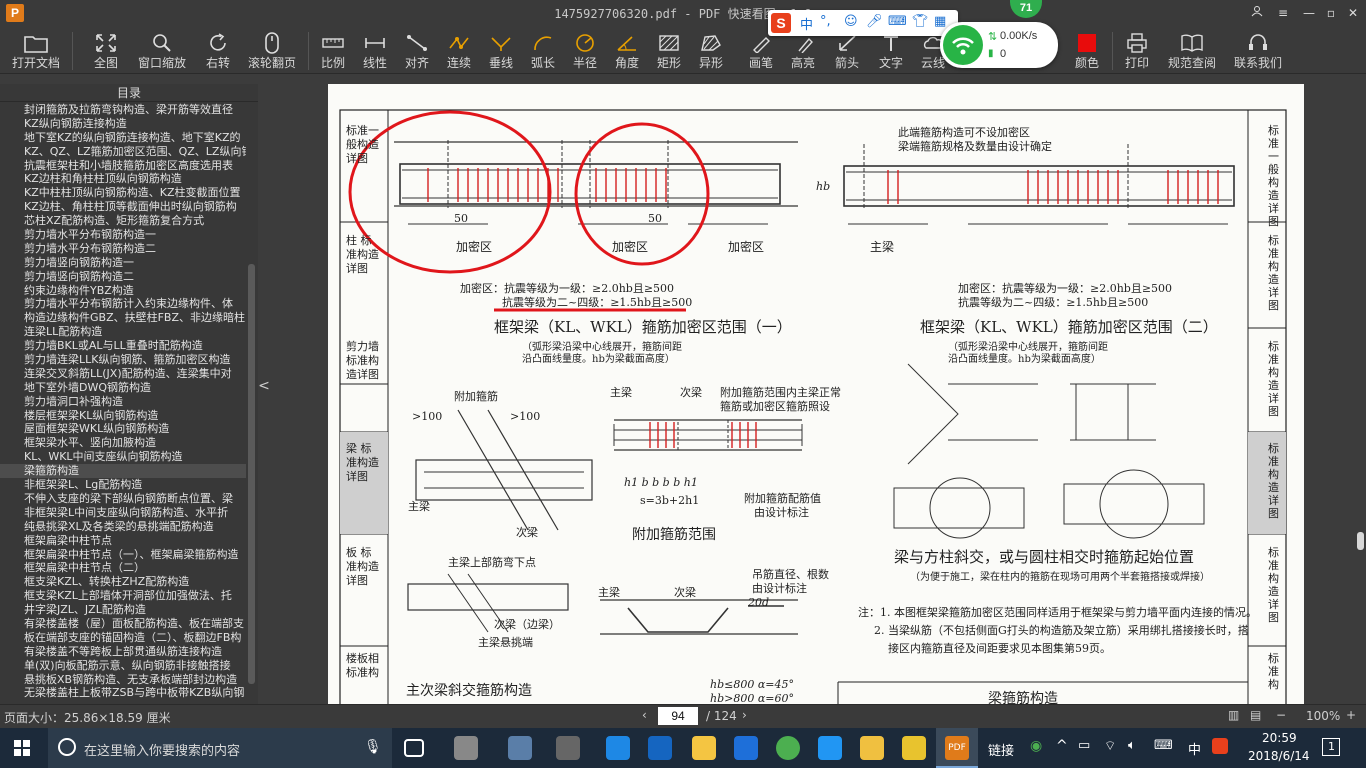 This screenshot has width=1366, height=768. I want to click on notification-icon: 1, so click(1331, 747).